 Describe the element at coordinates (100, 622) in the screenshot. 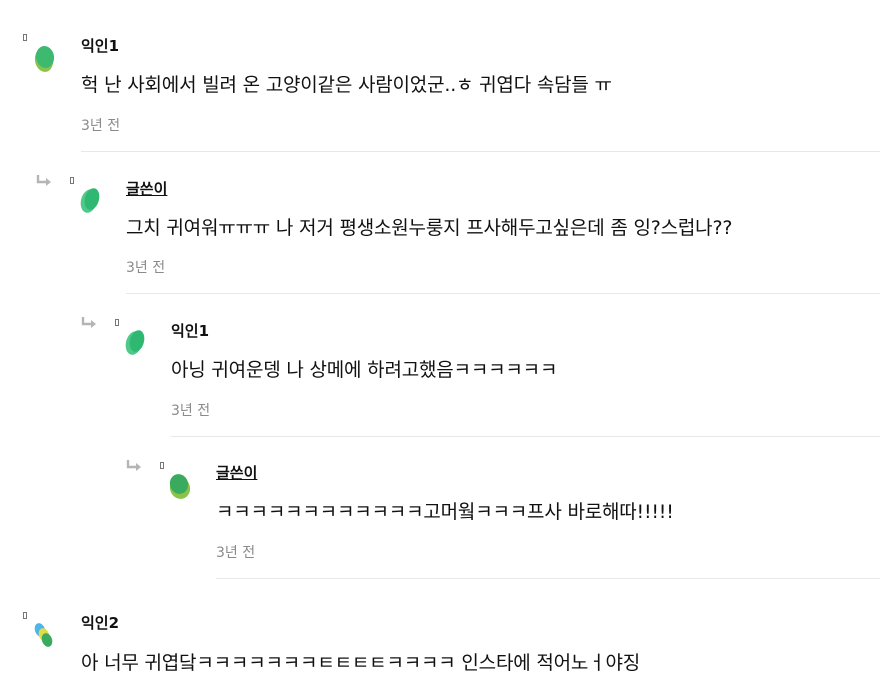

I see `comment-author: 익인2` at that location.